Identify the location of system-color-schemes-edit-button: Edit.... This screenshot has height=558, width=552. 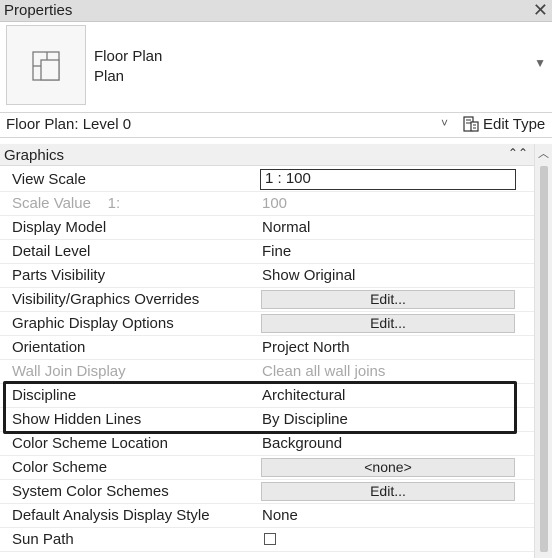
(388, 491).